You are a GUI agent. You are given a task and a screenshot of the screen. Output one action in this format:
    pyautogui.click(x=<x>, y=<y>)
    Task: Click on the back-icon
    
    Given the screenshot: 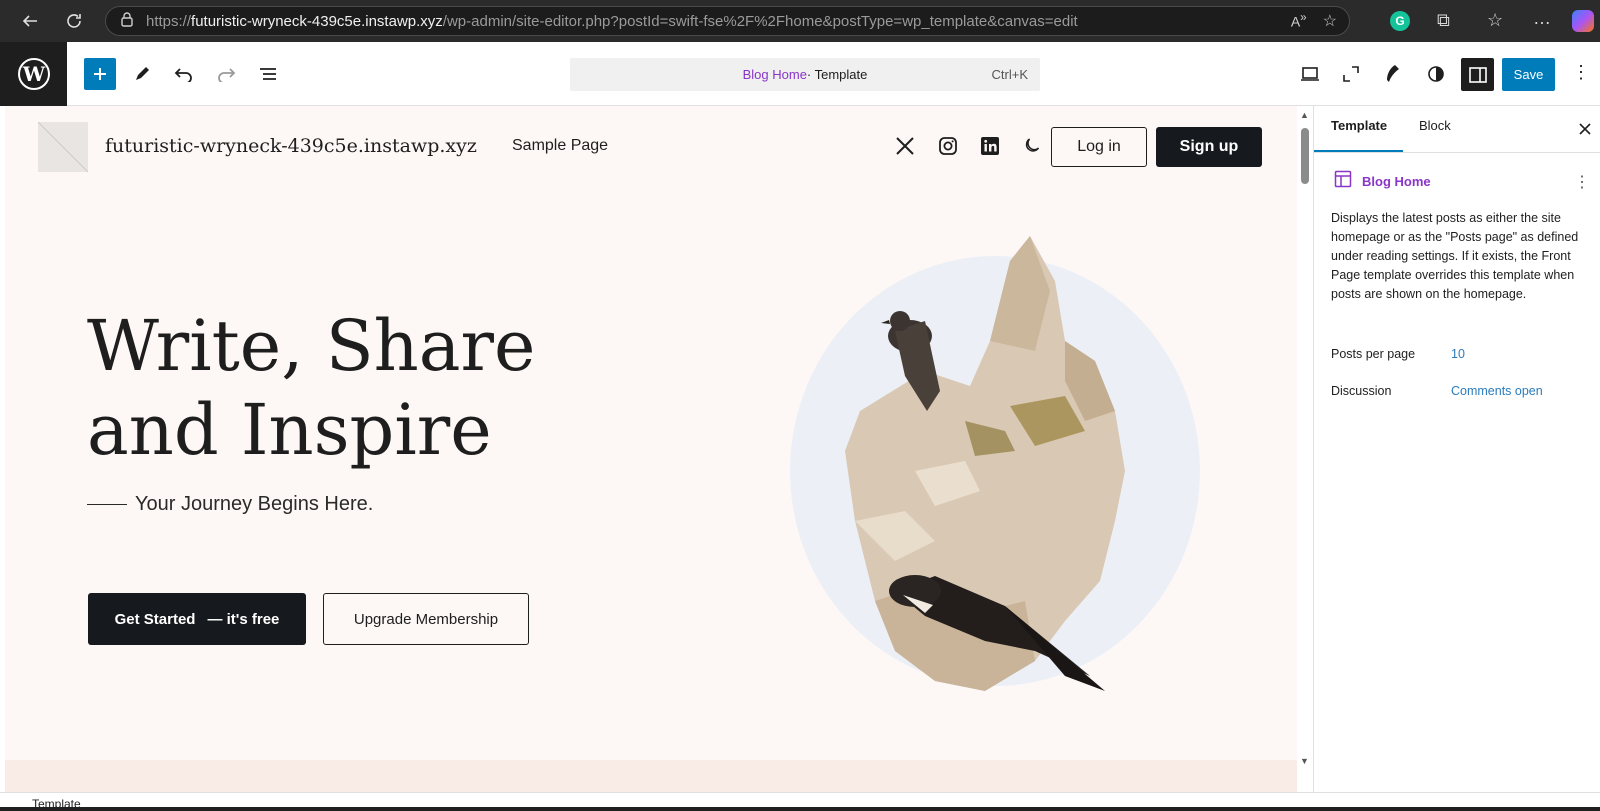 What is the action you would take?
    pyautogui.click(x=30, y=21)
    